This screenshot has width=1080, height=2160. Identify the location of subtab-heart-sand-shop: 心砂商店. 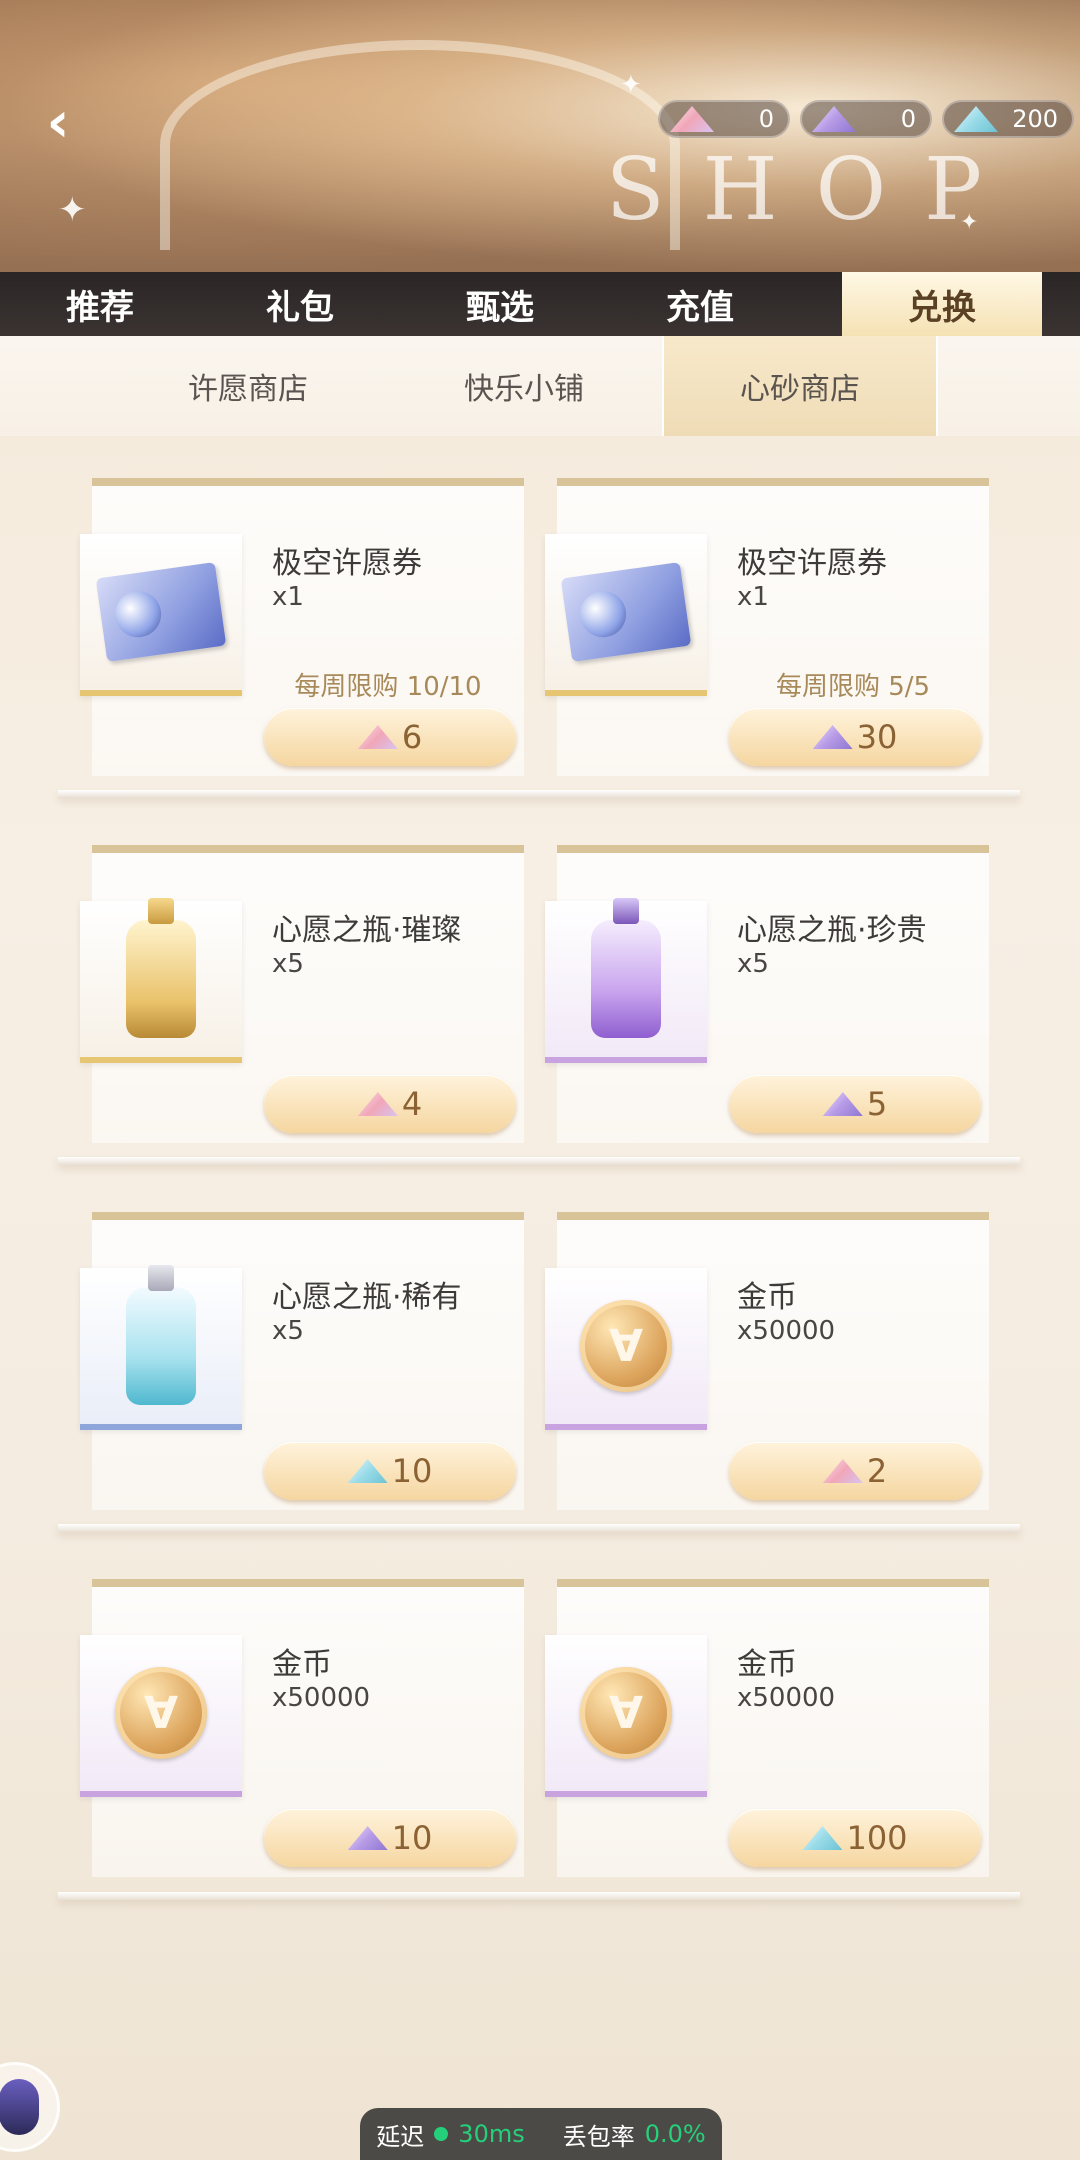
(800, 386).